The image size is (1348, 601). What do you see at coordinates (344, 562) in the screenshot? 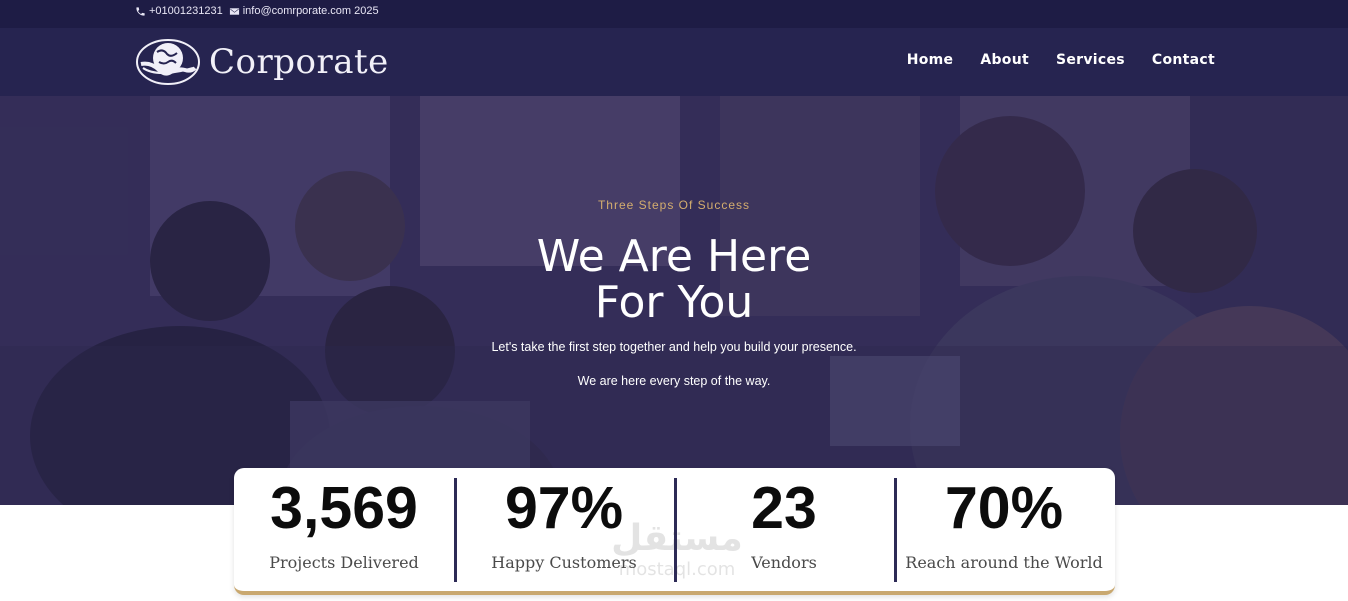
I see `stat-label: Projects Delivered` at bounding box center [344, 562].